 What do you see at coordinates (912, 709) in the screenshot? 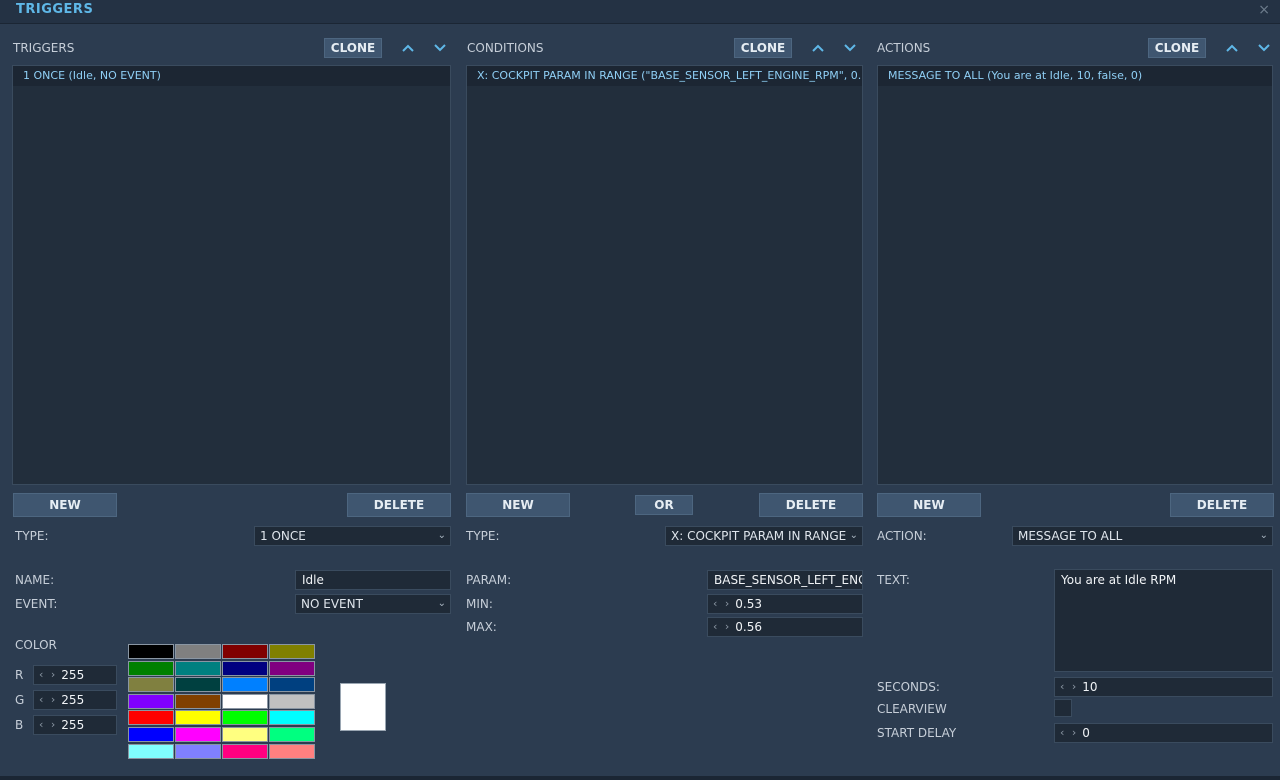
I see `action-clearview-label: CLEARVIEW` at bounding box center [912, 709].